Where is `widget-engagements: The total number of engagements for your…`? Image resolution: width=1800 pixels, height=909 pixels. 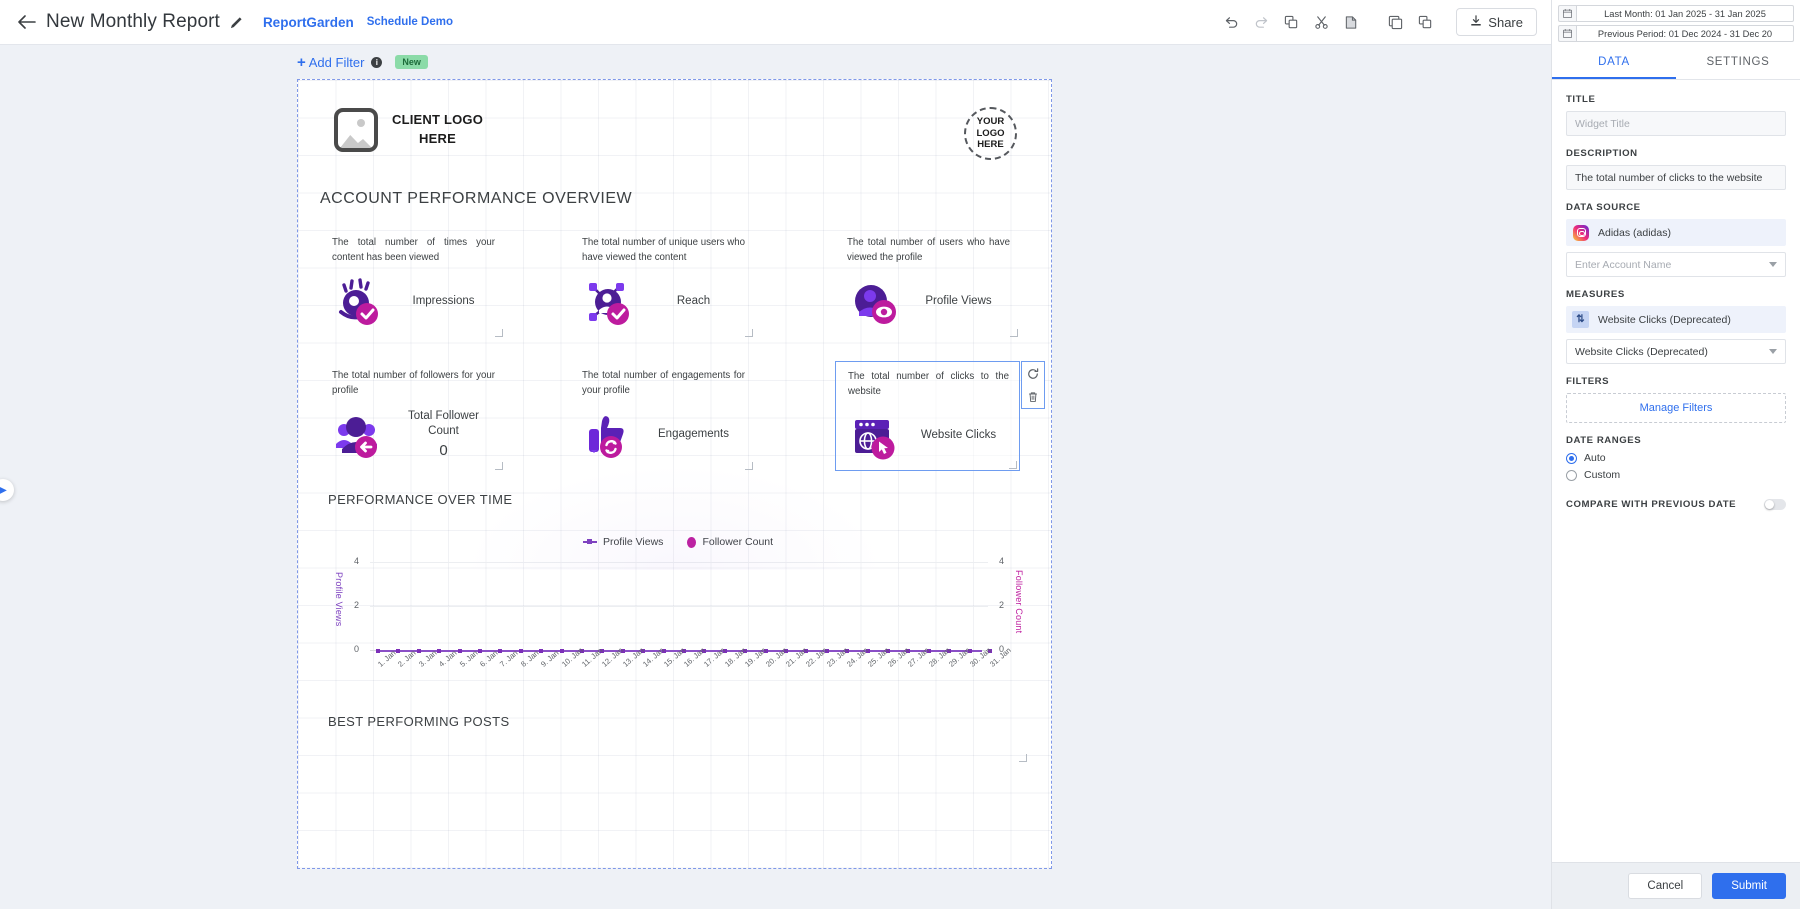
widget-engagements: The total number of engagements for your… is located at coordinates (662, 416).